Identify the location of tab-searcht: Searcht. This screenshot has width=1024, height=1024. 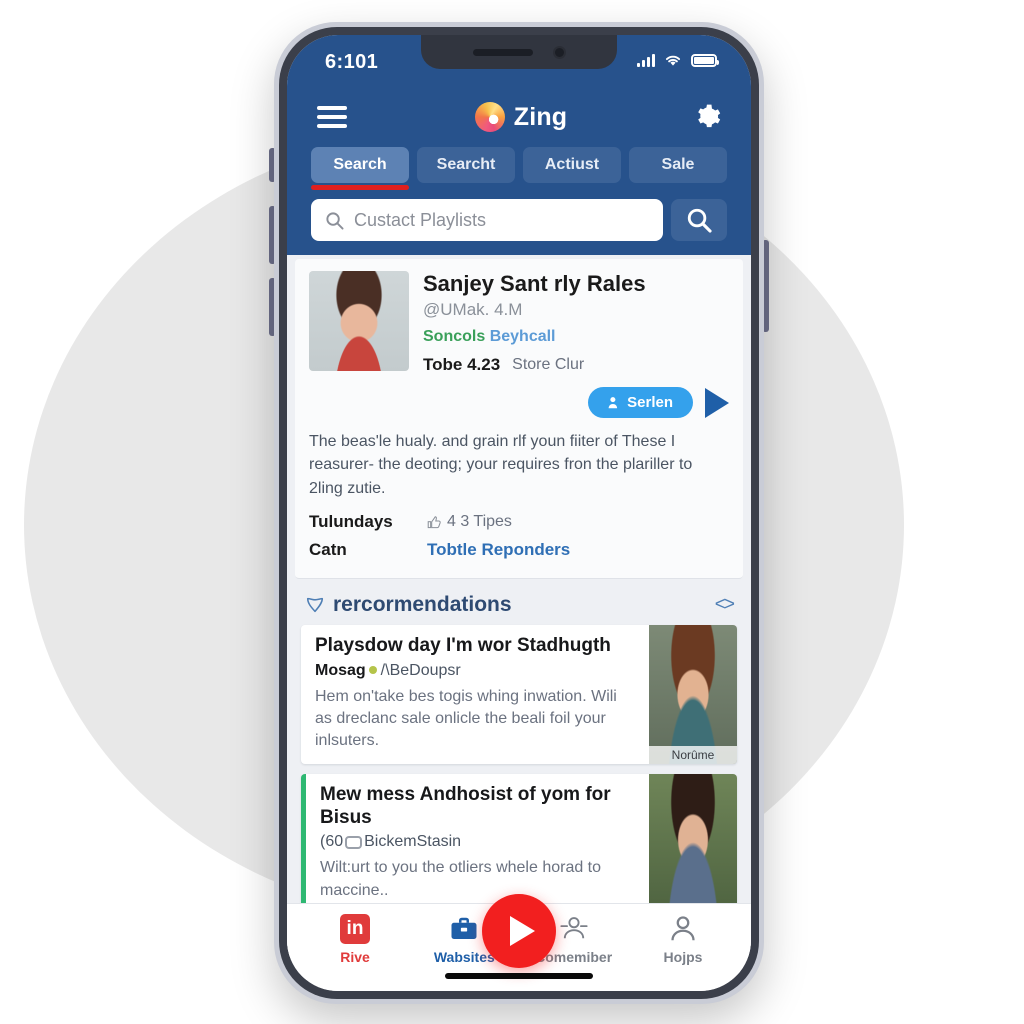
(466, 165).